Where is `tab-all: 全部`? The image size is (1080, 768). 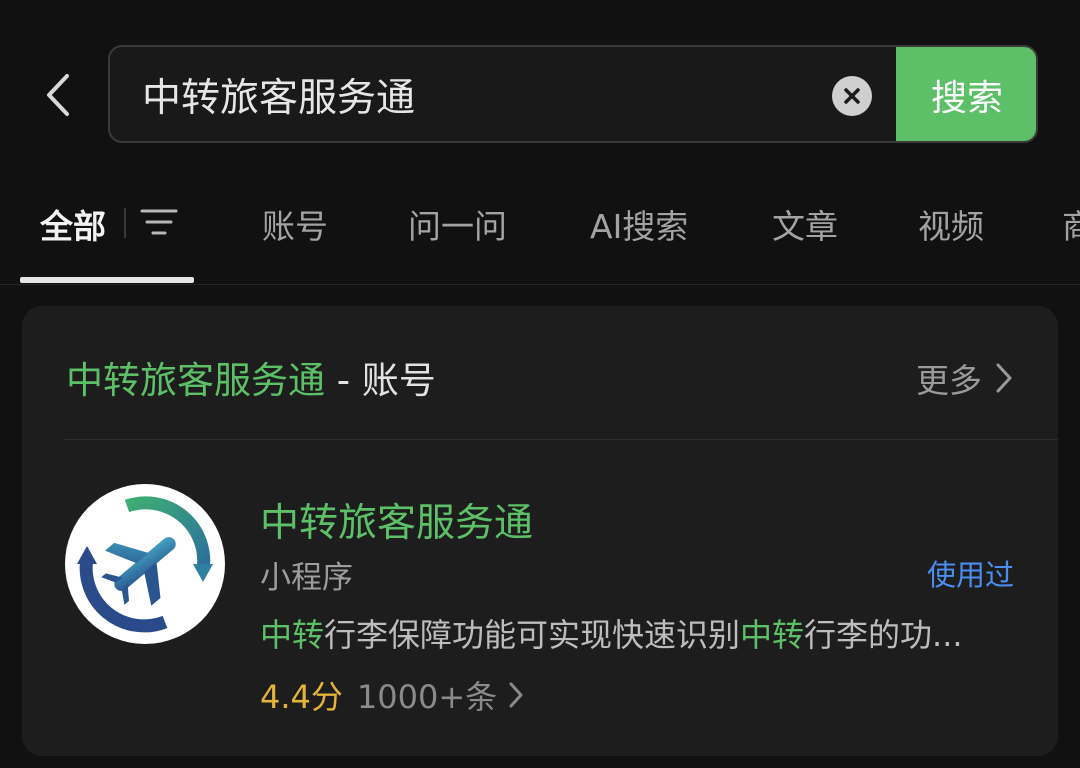 tab-all: 全部 is located at coordinates (73, 224).